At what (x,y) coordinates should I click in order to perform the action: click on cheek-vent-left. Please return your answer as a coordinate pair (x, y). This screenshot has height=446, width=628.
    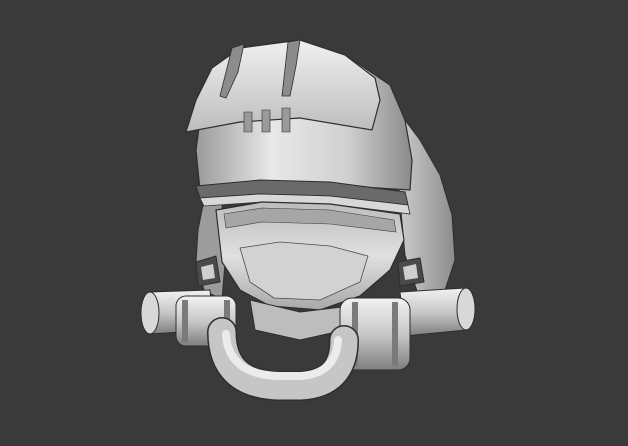
    Looking at the image, I should click on (208, 271).